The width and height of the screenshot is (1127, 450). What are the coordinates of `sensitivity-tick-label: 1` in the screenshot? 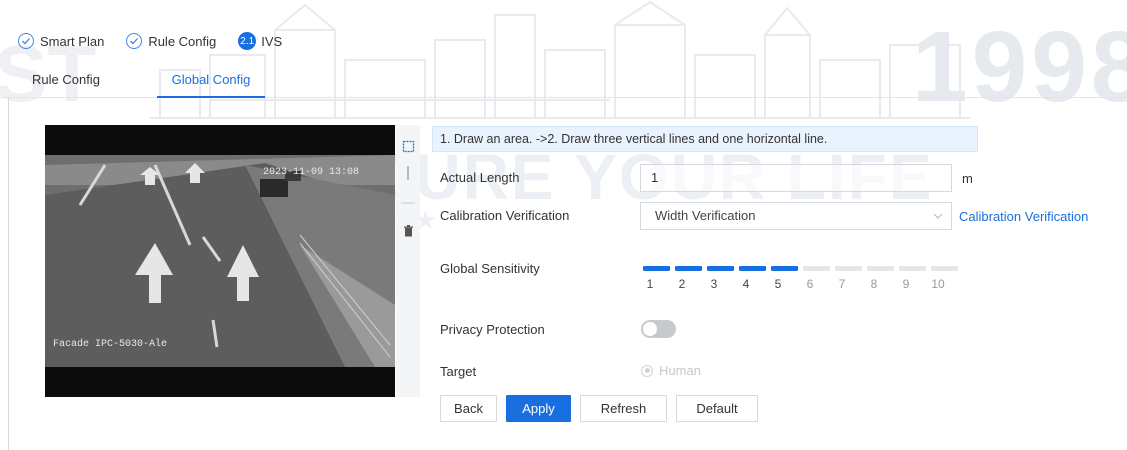 It's located at (650, 284).